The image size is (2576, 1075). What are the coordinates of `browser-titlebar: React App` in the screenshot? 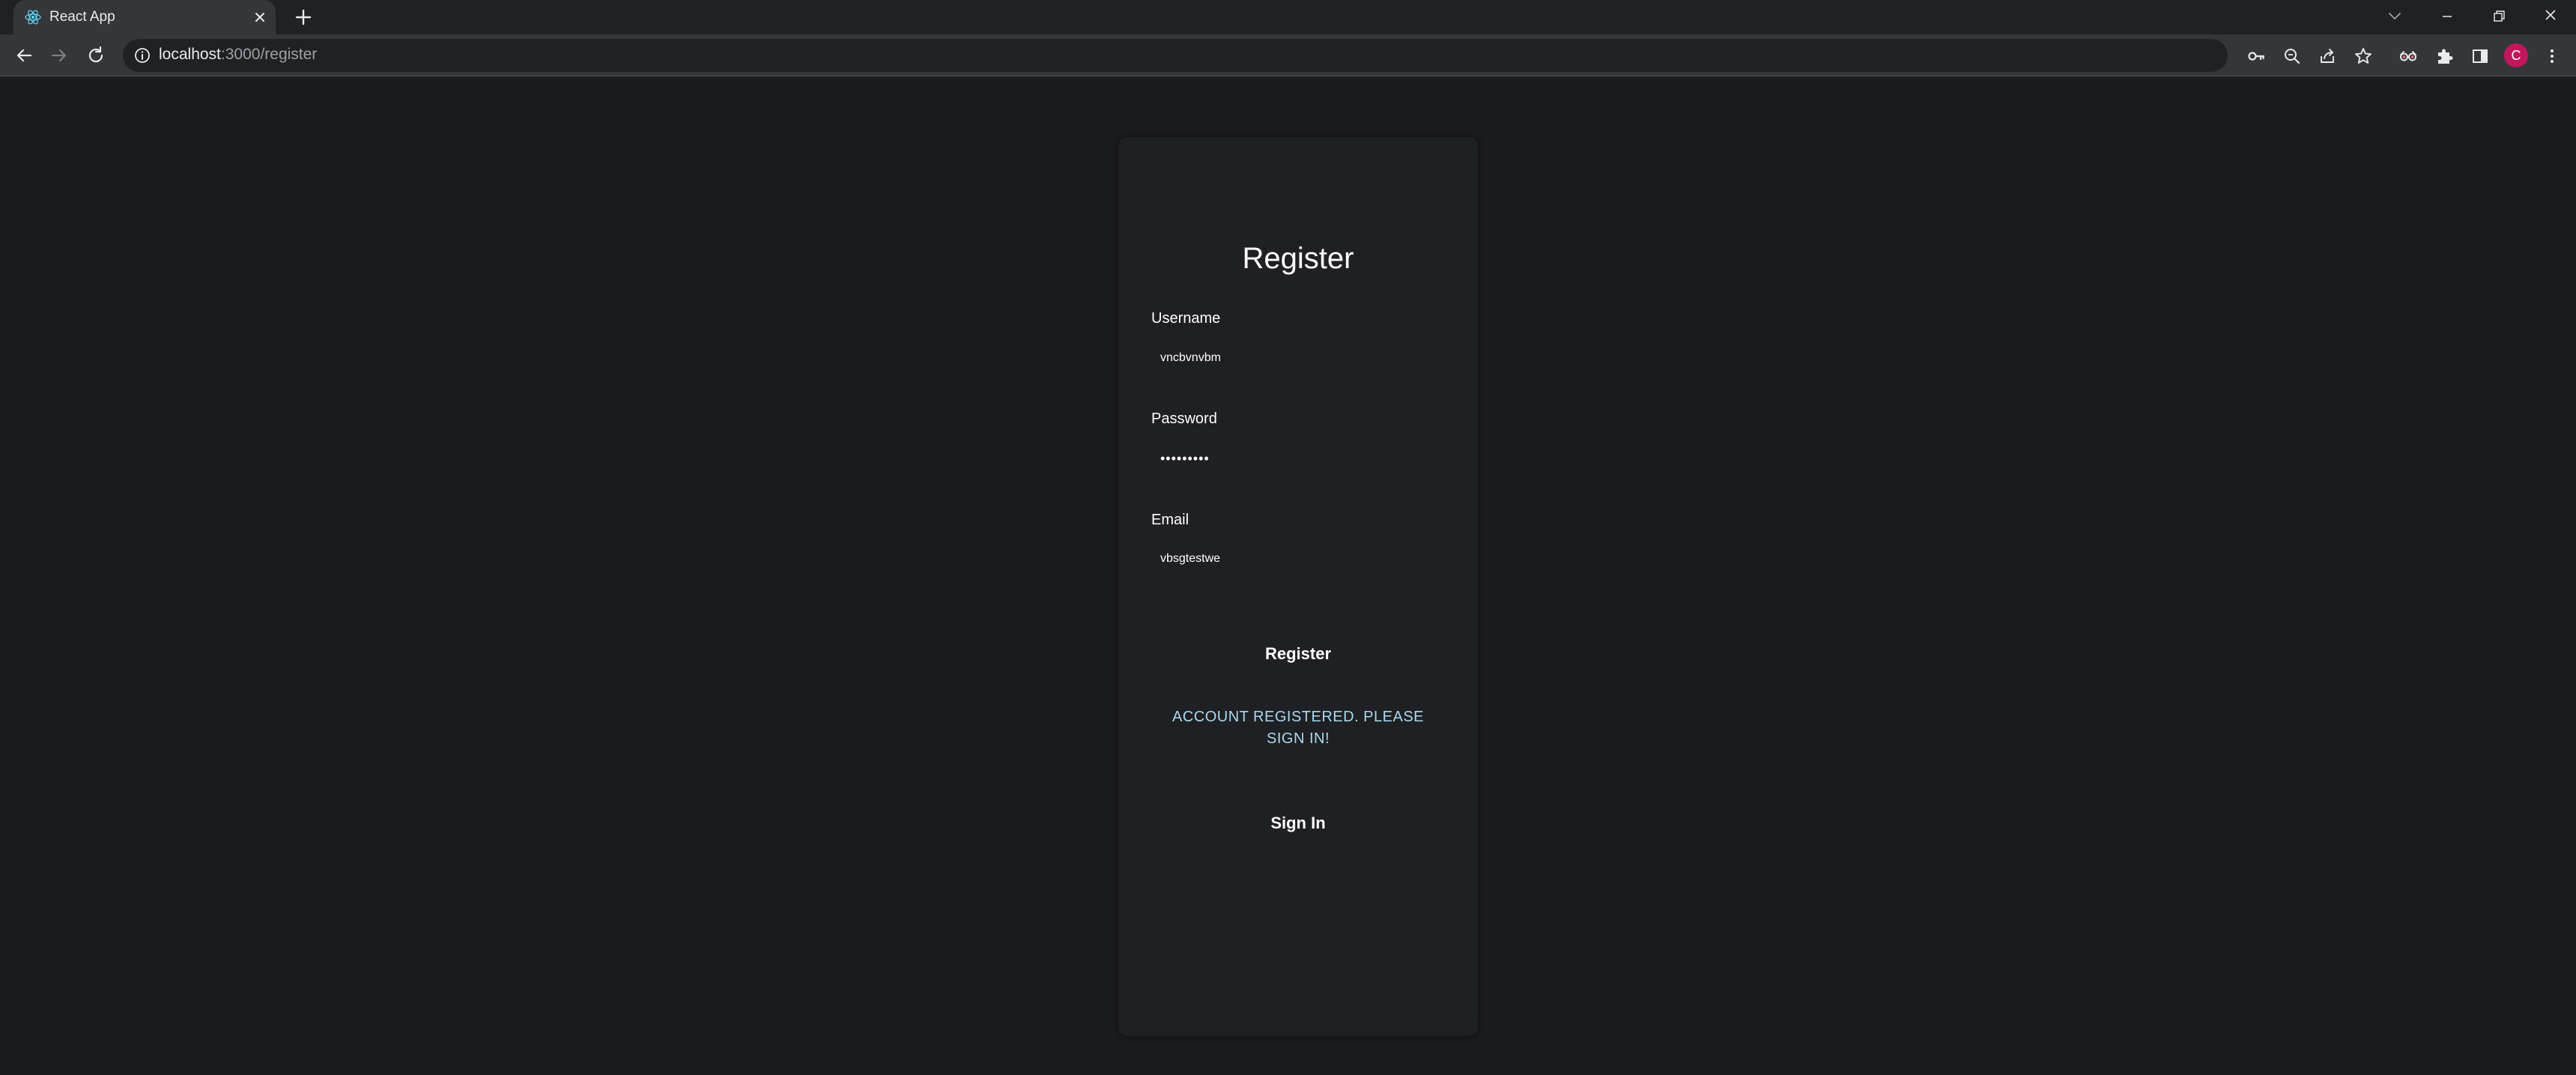 It's located at (1288, 17).